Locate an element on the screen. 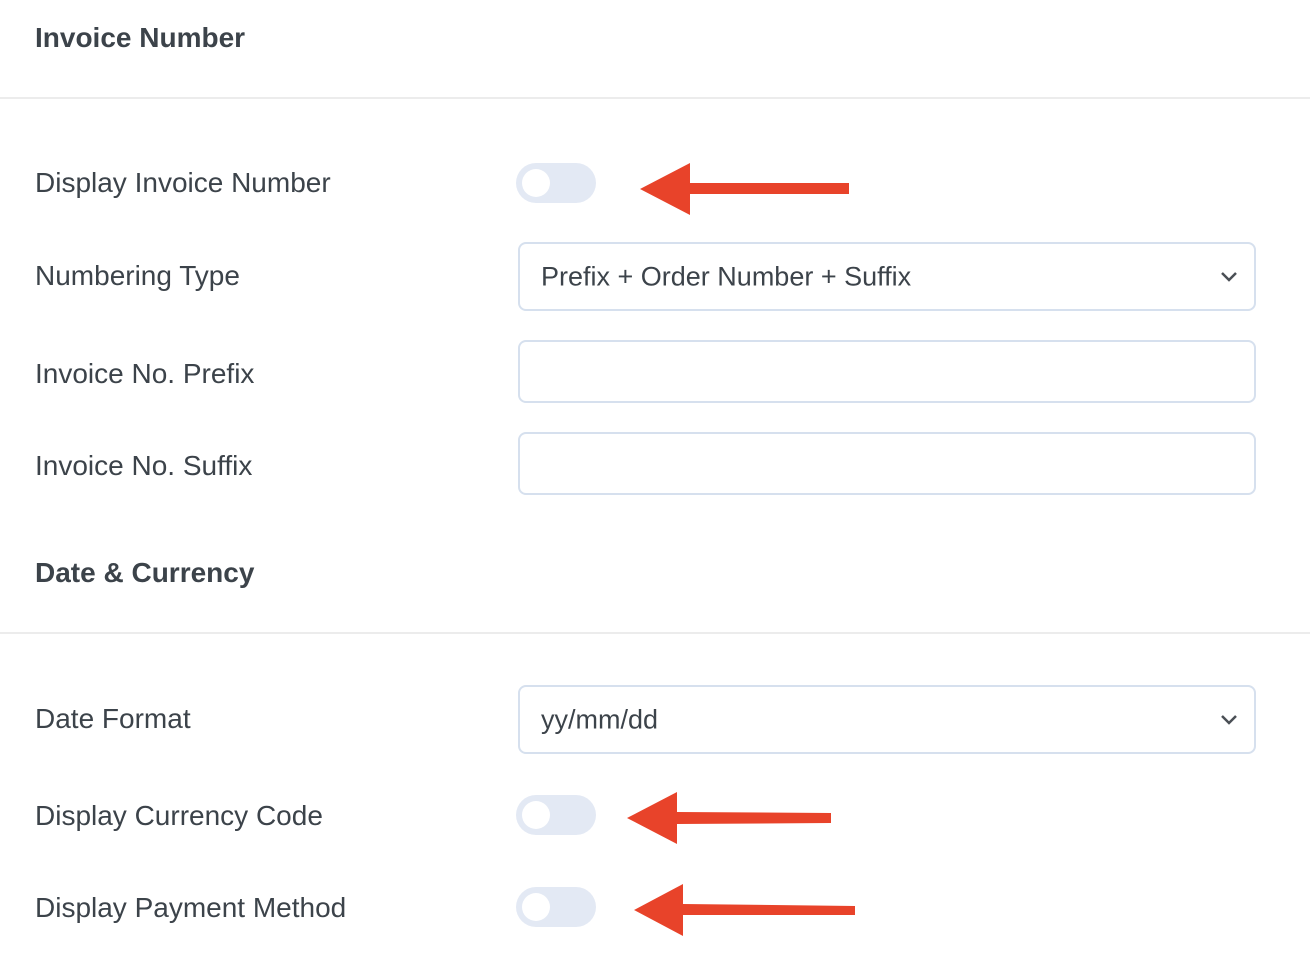 The image size is (1310, 974). numbering-type-value: Prefix + Order Number + Suffix is located at coordinates (726, 276).